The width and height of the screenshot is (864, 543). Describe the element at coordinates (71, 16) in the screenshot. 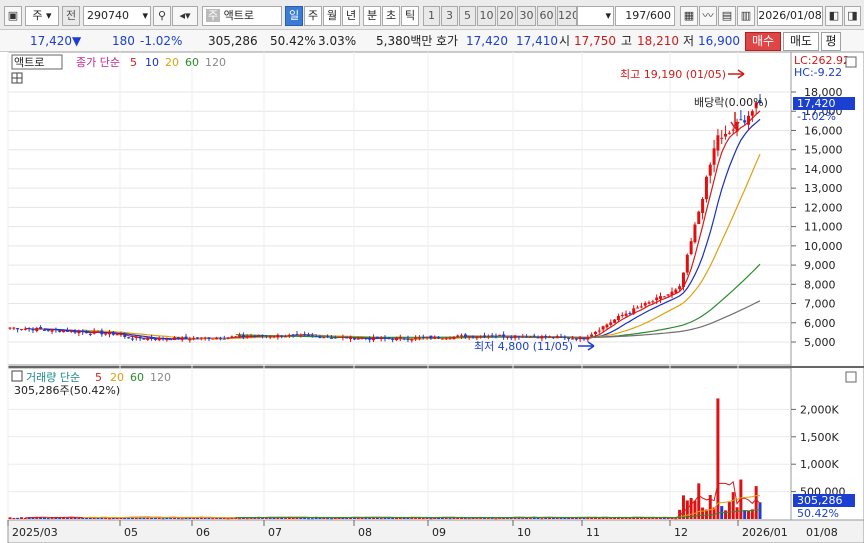

I see `code-prefix-button: 전` at that location.